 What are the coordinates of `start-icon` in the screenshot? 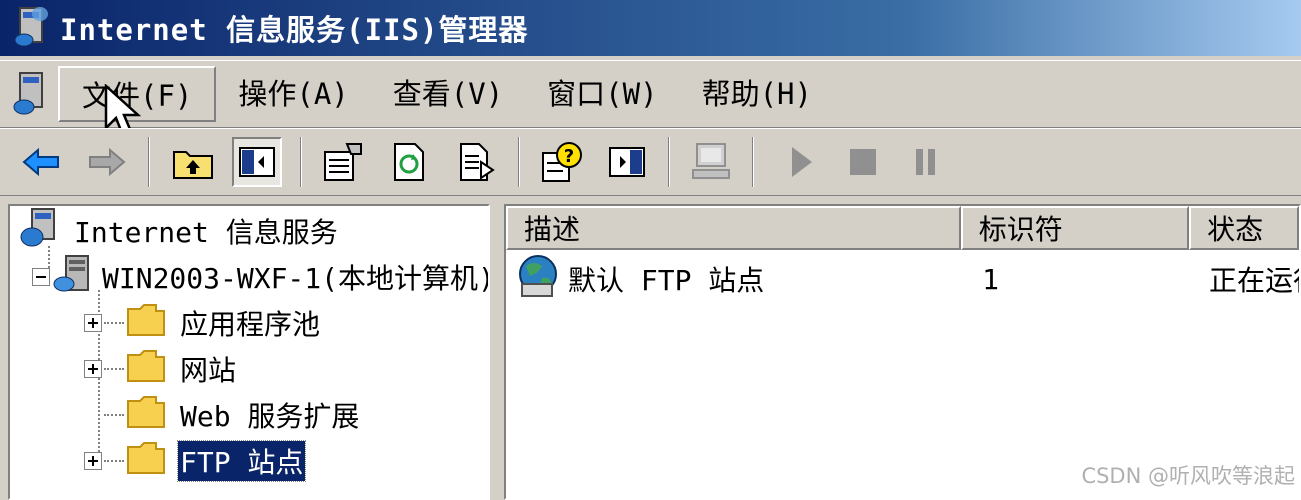 It's located at (801, 162).